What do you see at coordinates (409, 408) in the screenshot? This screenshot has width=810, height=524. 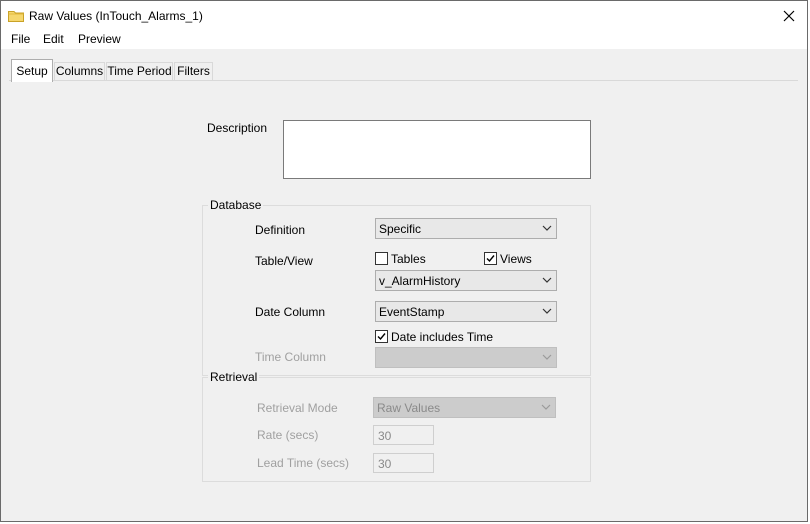 I see `retrieval-mode-value: Raw Values` at bounding box center [409, 408].